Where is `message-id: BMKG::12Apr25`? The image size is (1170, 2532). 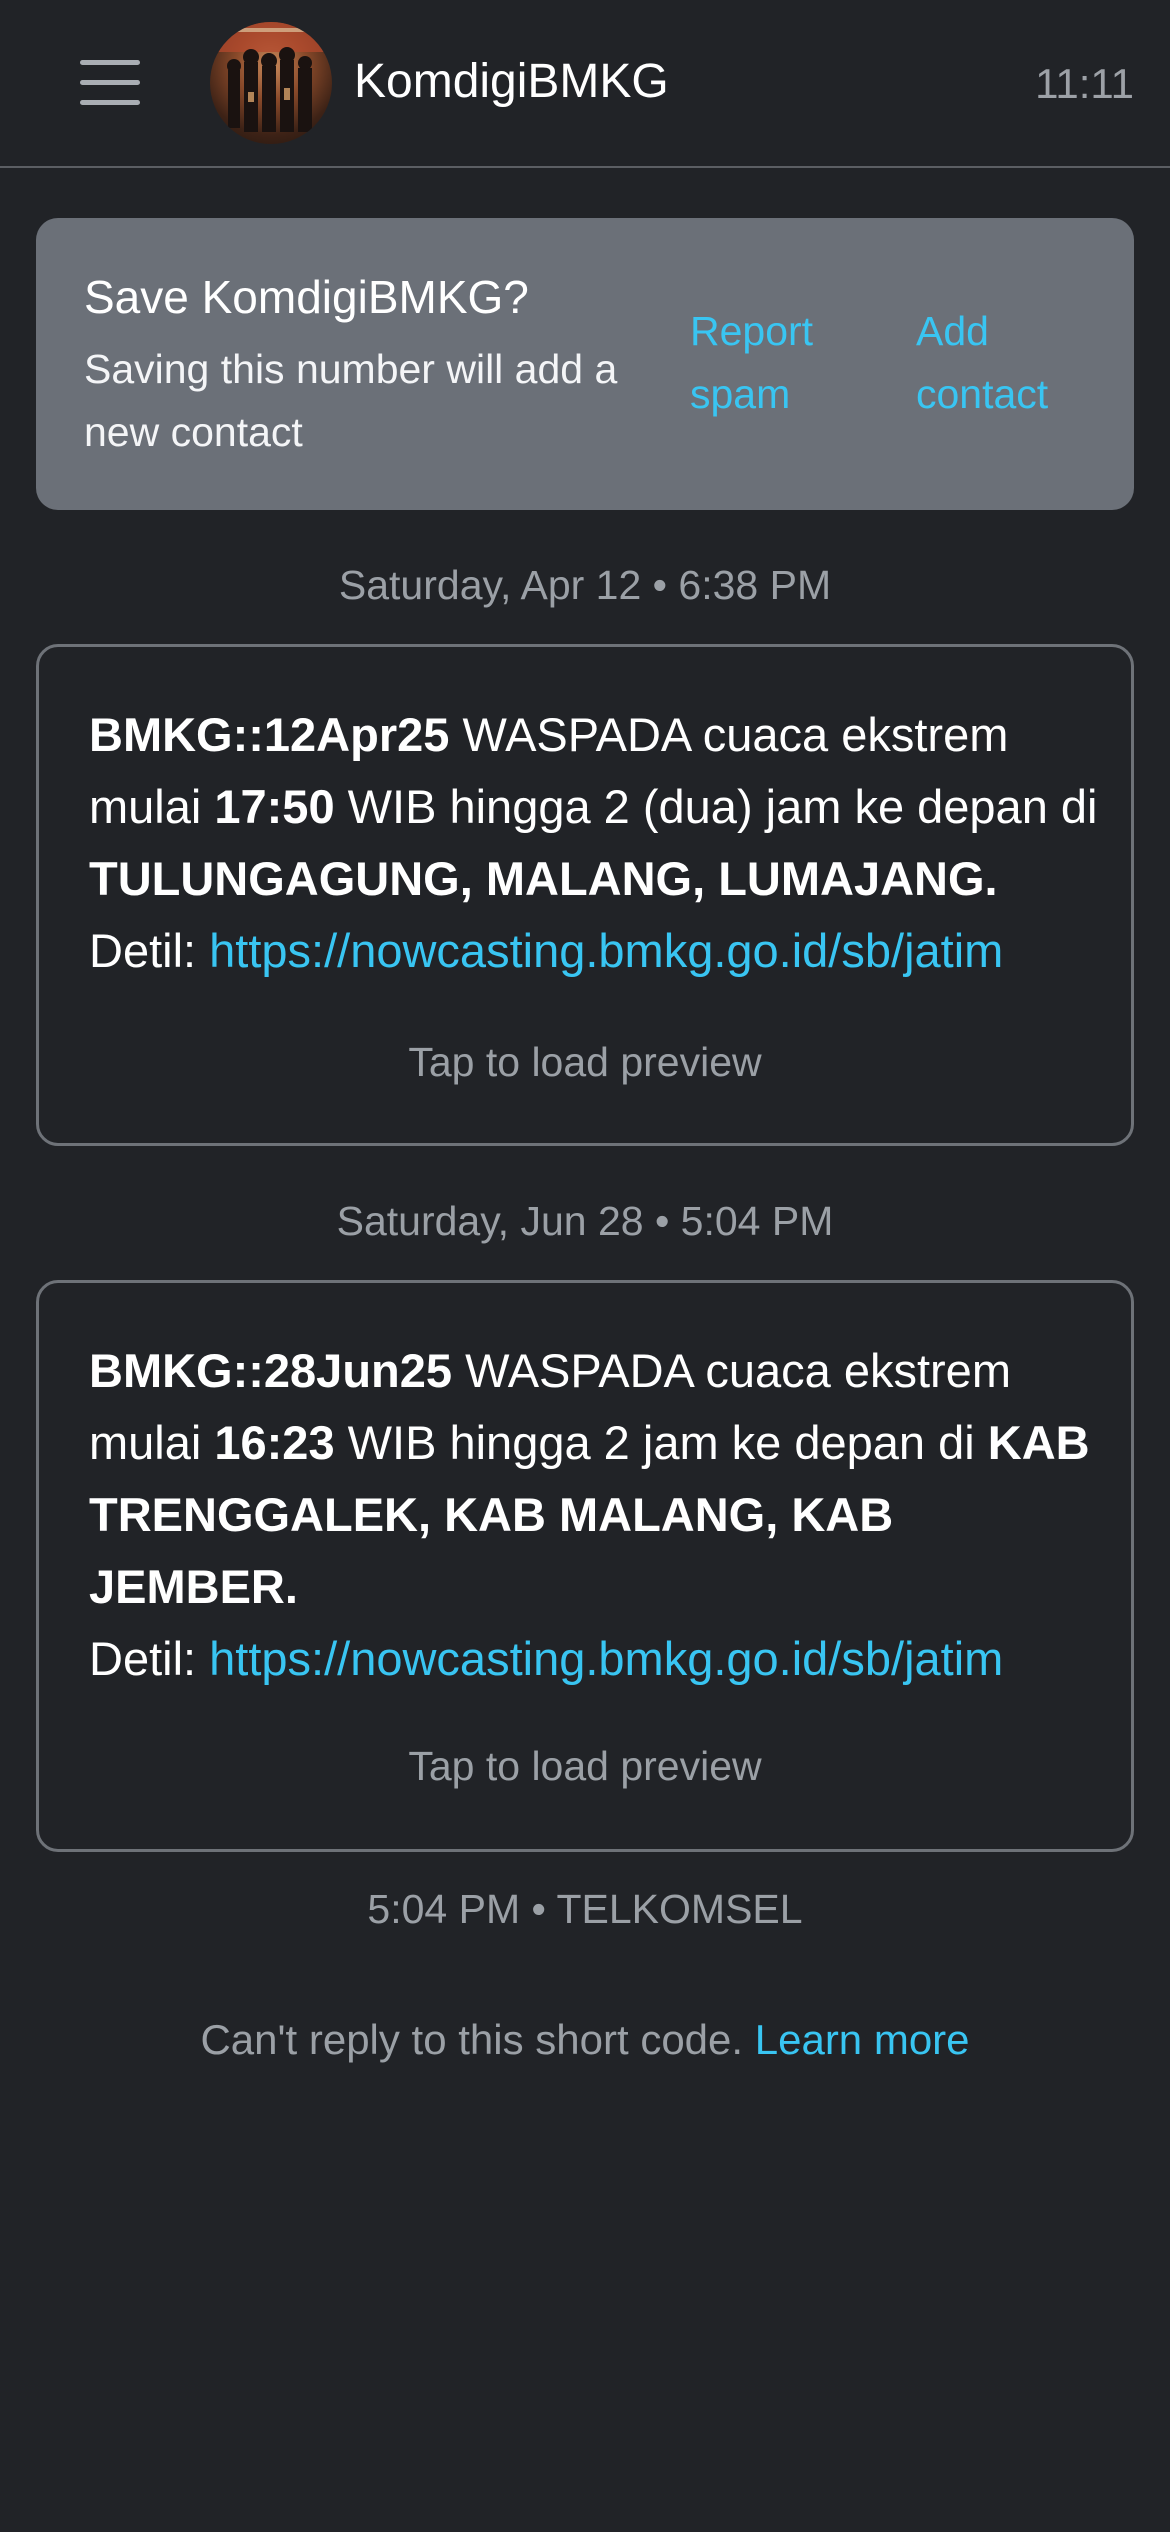
message-id: BMKG::12Apr25 is located at coordinates (269, 734).